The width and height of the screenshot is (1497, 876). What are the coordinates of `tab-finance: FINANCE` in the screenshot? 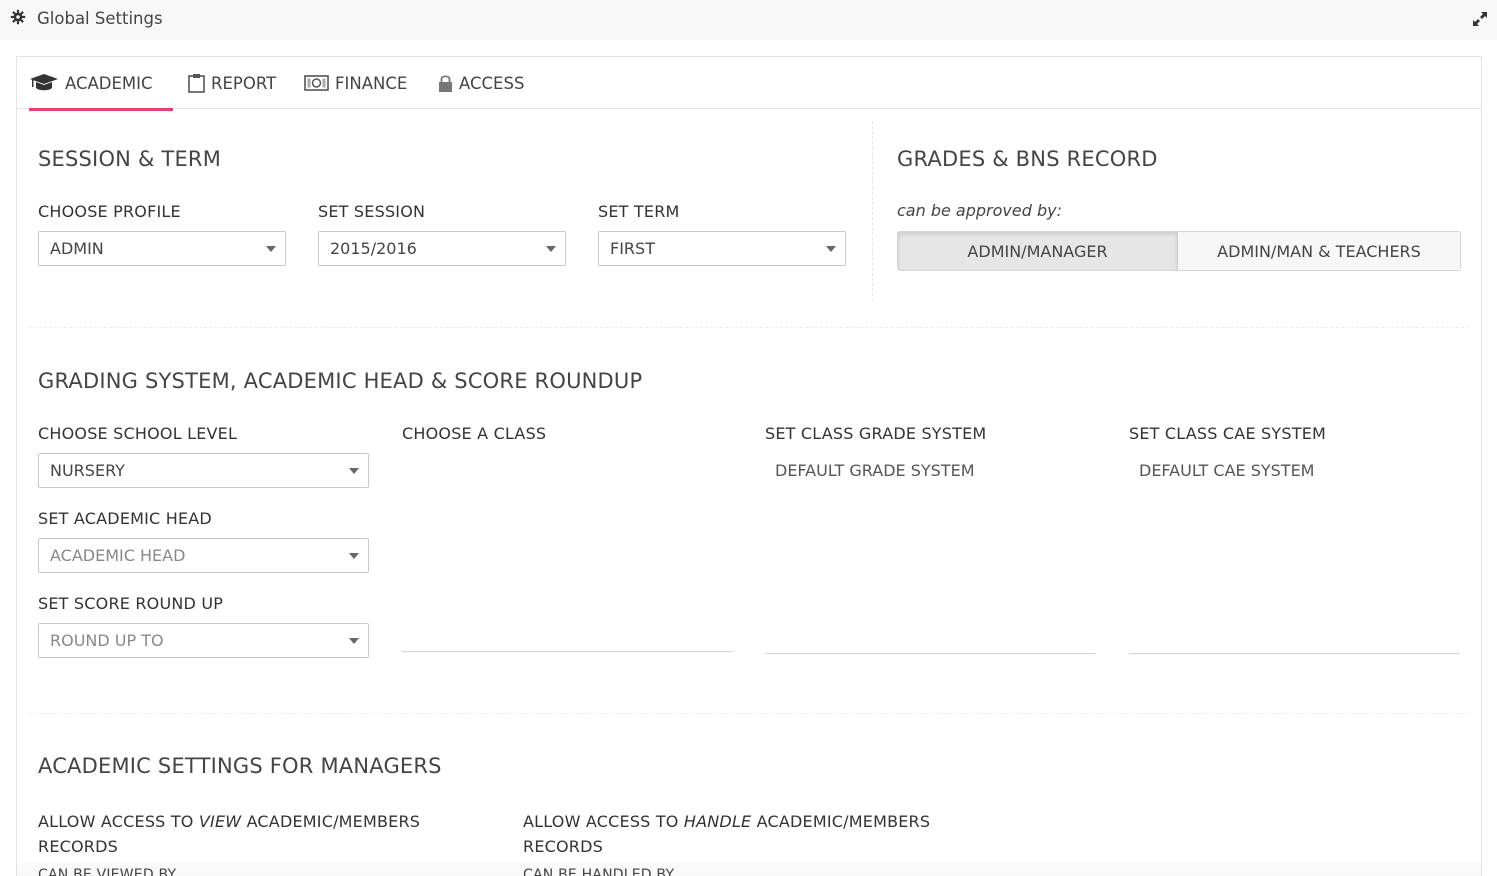 It's located at (355, 83).